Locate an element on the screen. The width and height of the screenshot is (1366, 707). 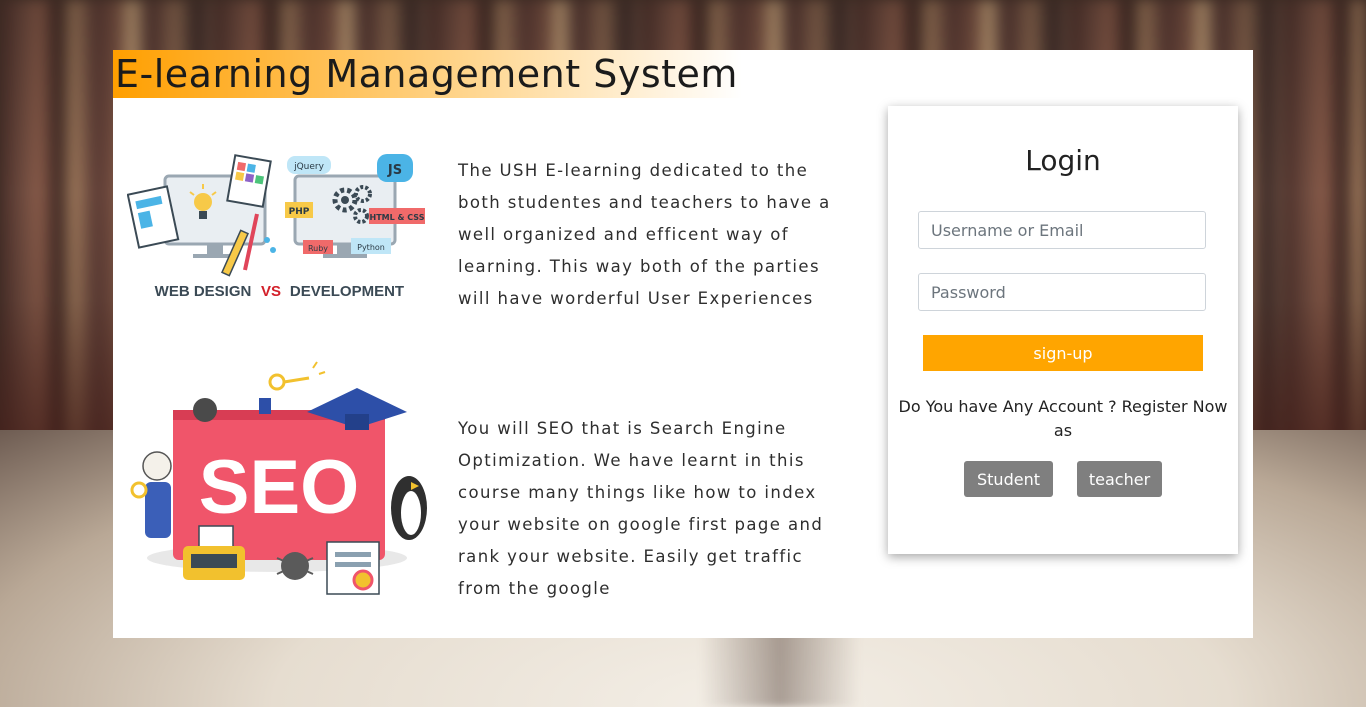
teacher-button: teacher is located at coordinates (1119, 479).